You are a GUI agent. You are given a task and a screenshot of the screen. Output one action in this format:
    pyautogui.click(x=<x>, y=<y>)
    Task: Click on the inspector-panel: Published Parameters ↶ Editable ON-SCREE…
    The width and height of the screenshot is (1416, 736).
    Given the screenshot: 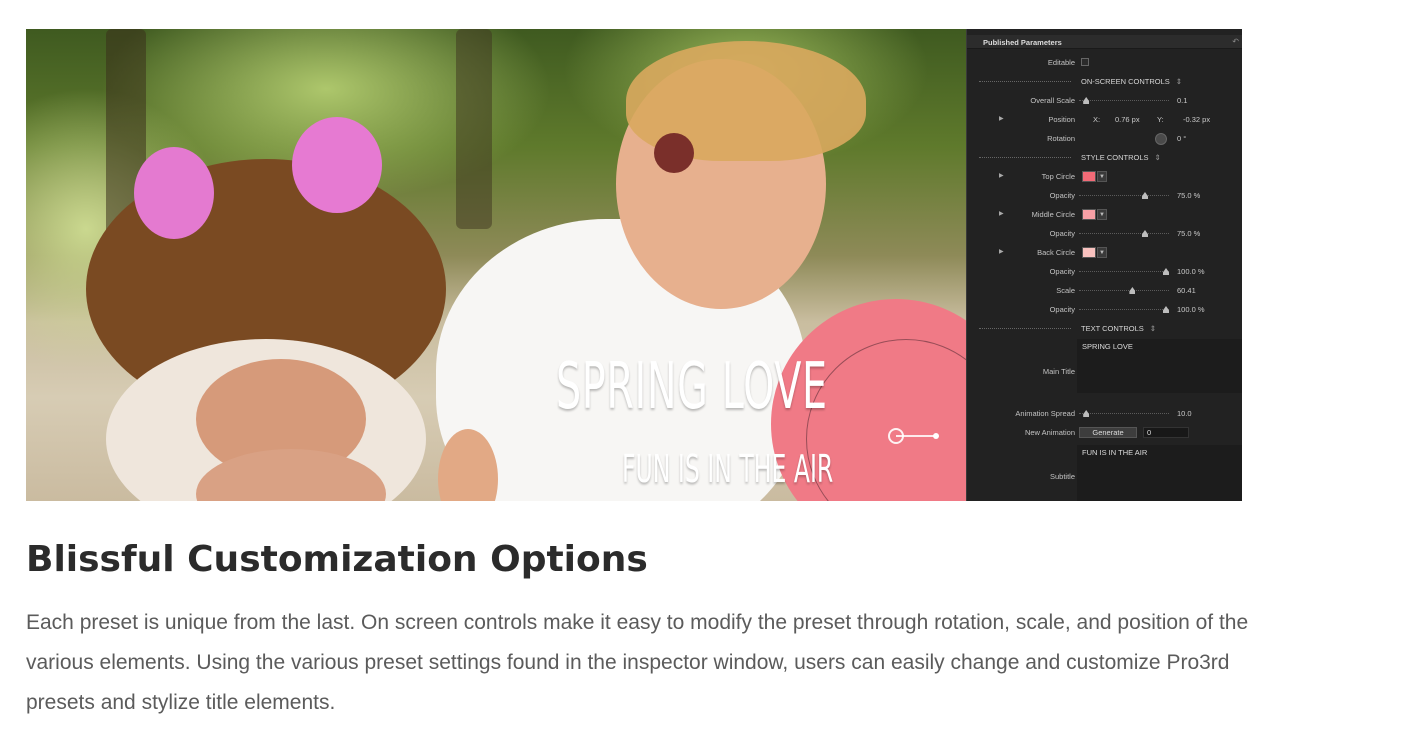 What is the action you would take?
    pyautogui.click(x=1104, y=265)
    